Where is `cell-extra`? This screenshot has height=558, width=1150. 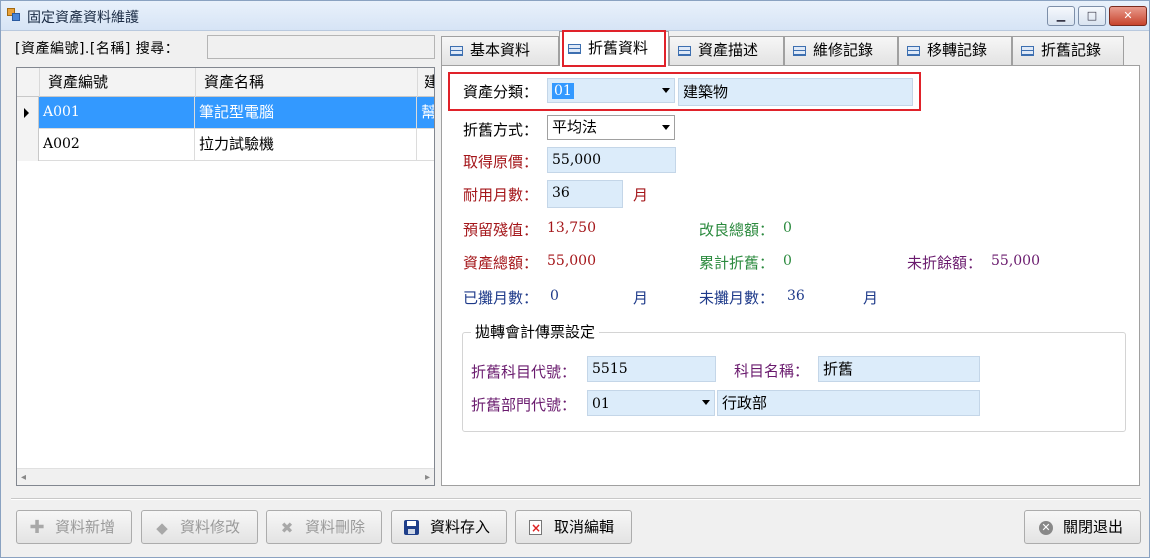 cell-extra is located at coordinates (425, 144).